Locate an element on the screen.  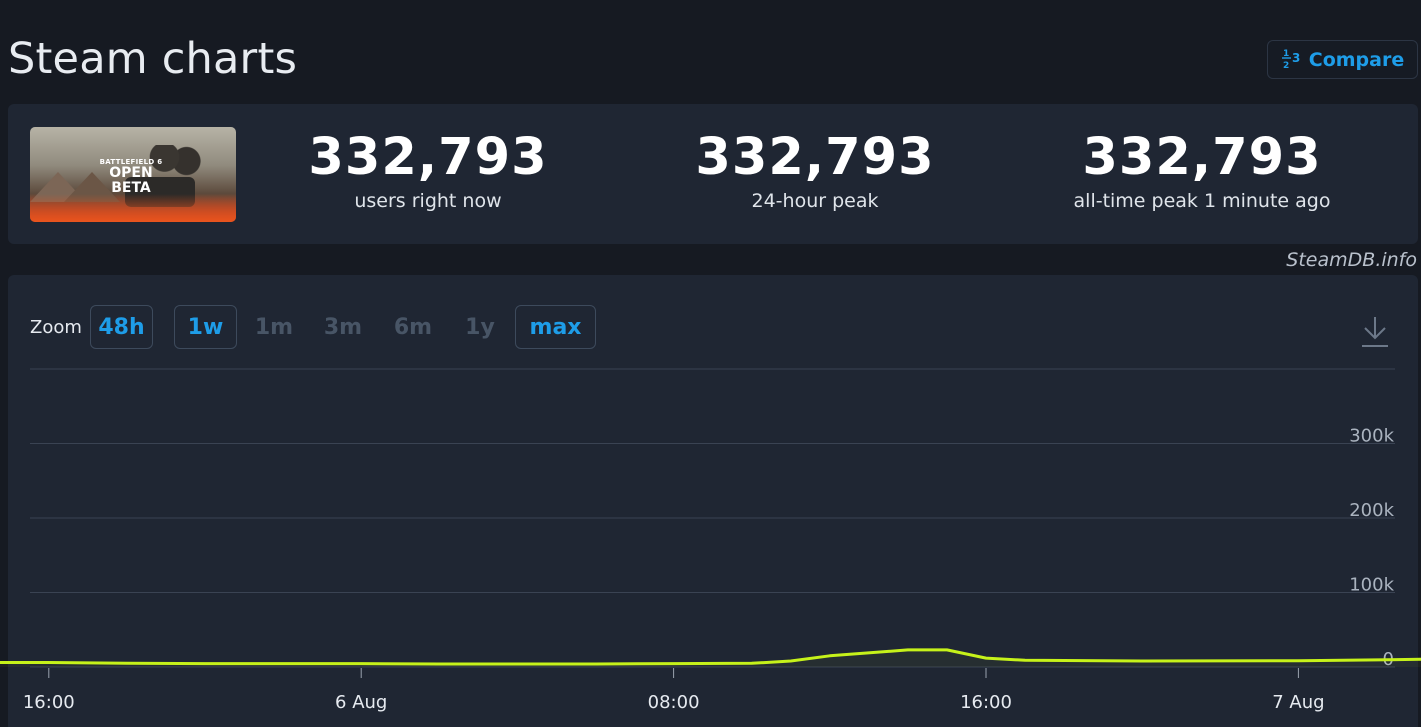
series-line is located at coordinates (710, 657).